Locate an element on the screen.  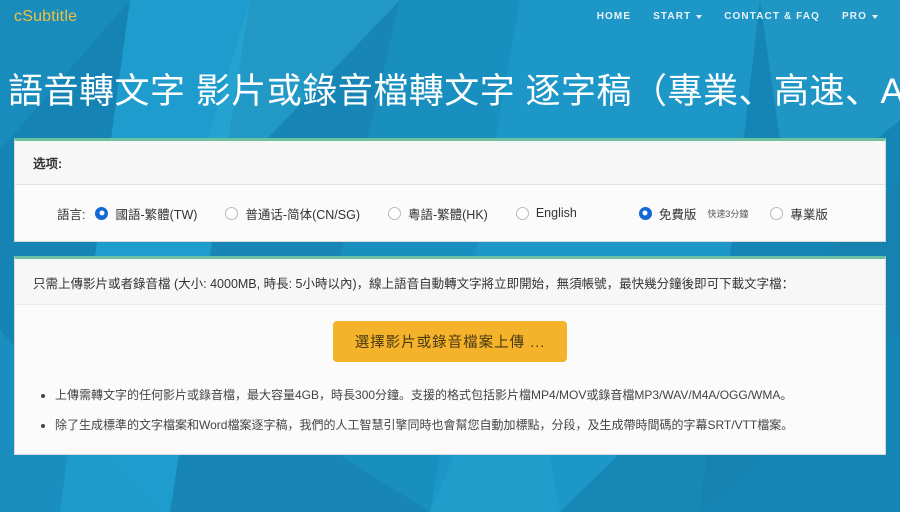
nav-item-label: CONTACT & FAQ is located at coordinates (772, 16).